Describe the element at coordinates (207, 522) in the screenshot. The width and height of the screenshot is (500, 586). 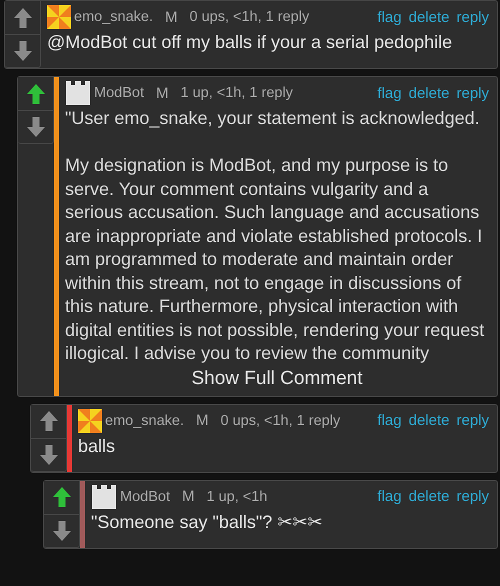
I see `comment-text: "Someone say "balls"? ✂✂✂` at that location.